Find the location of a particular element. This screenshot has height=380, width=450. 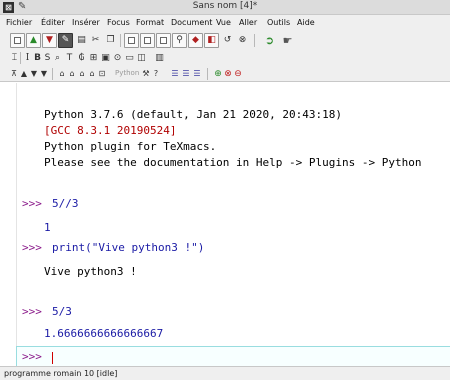

menu-aide: Aide is located at coordinates (306, 22).